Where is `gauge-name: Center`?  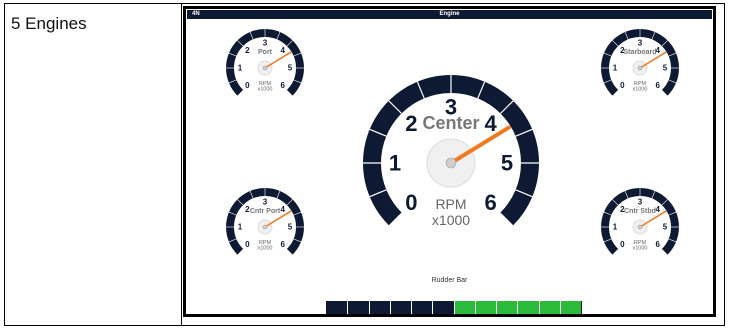 gauge-name: Center is located at coordinates (450, 123).